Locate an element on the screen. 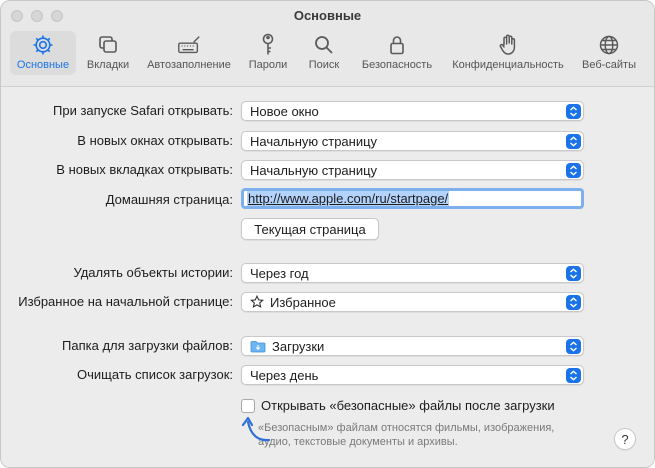  download-folder-label: Папка для загрузки файлов: is located at coordinates (147, 345).